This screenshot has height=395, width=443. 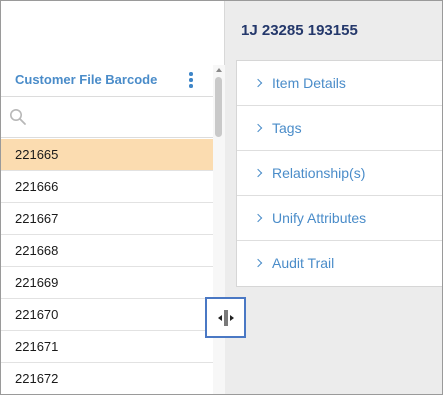 What do you see at coordinates (303, 263) in the screenshot?
I see `section-label: Audit Trail` at bounding box center [303, 263].